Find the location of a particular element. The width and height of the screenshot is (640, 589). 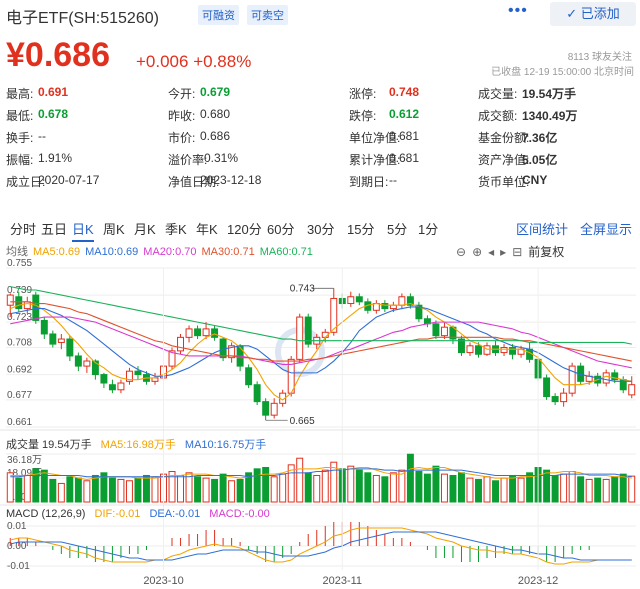

volume-legend: 成交量 19.54万手 MA5:16.98万手 MA10:16.75万手 is located at coordinates (139, 444).